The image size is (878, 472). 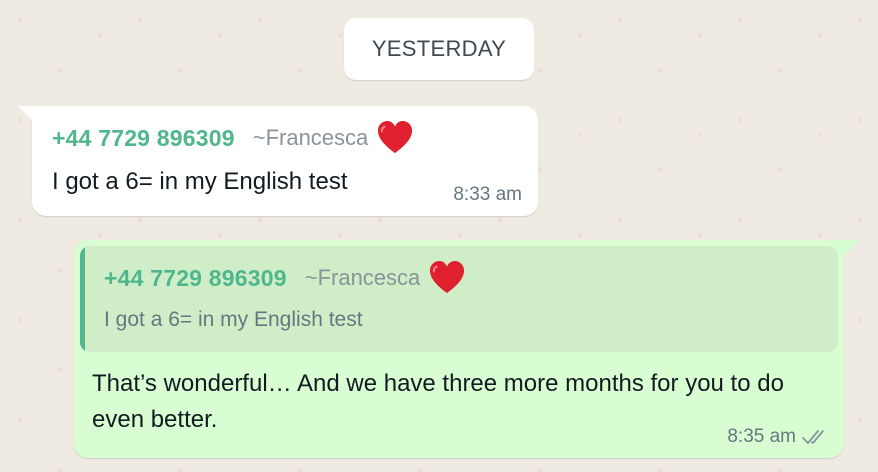 What do you see at coordinates (362, 277) in the screenshot?
I see `quoted-sender-name: ~Francesca` at bounding box center [362, 277].